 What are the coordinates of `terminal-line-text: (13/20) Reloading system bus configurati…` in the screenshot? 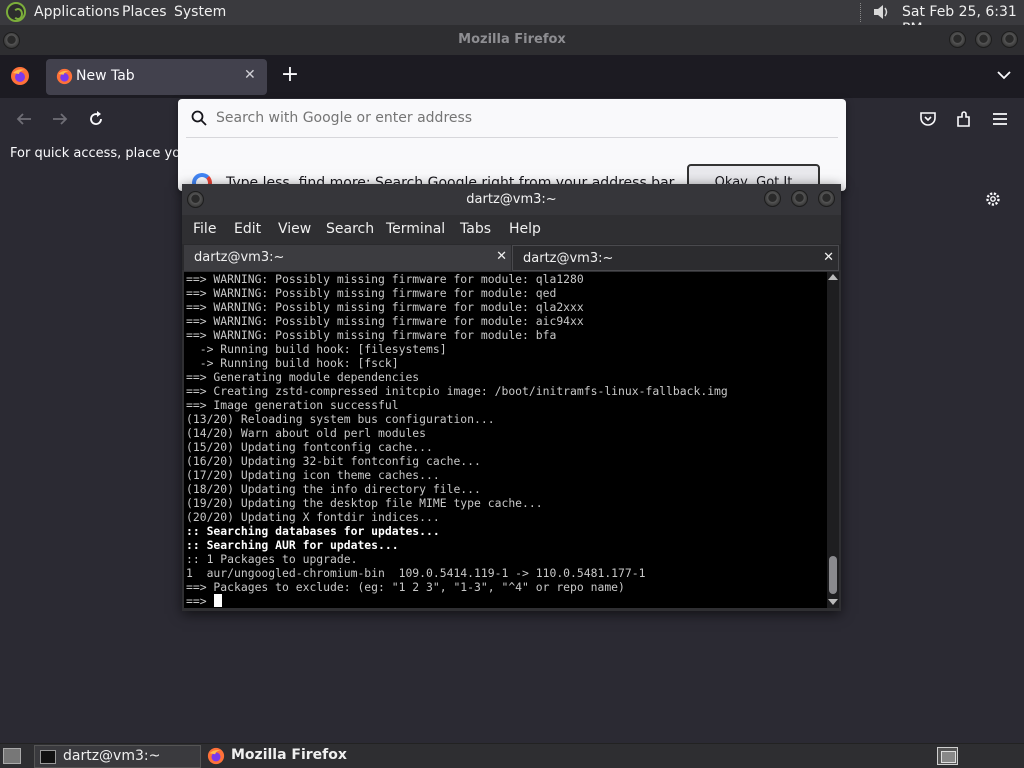 It's located at (340, 419).